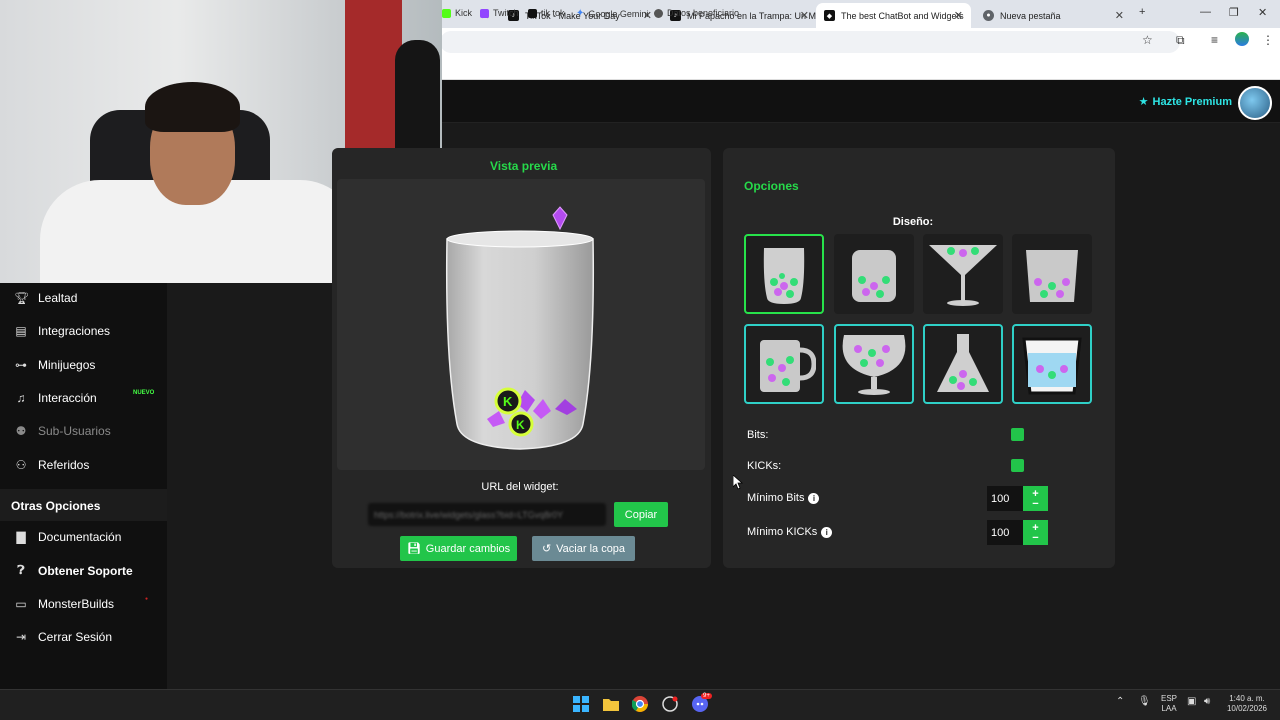  Describe the element at coordinates (64, 604) in the screenshot. I see `sidebar-item-monsterbuilds: ▭ MonsterBuilds` at that location.